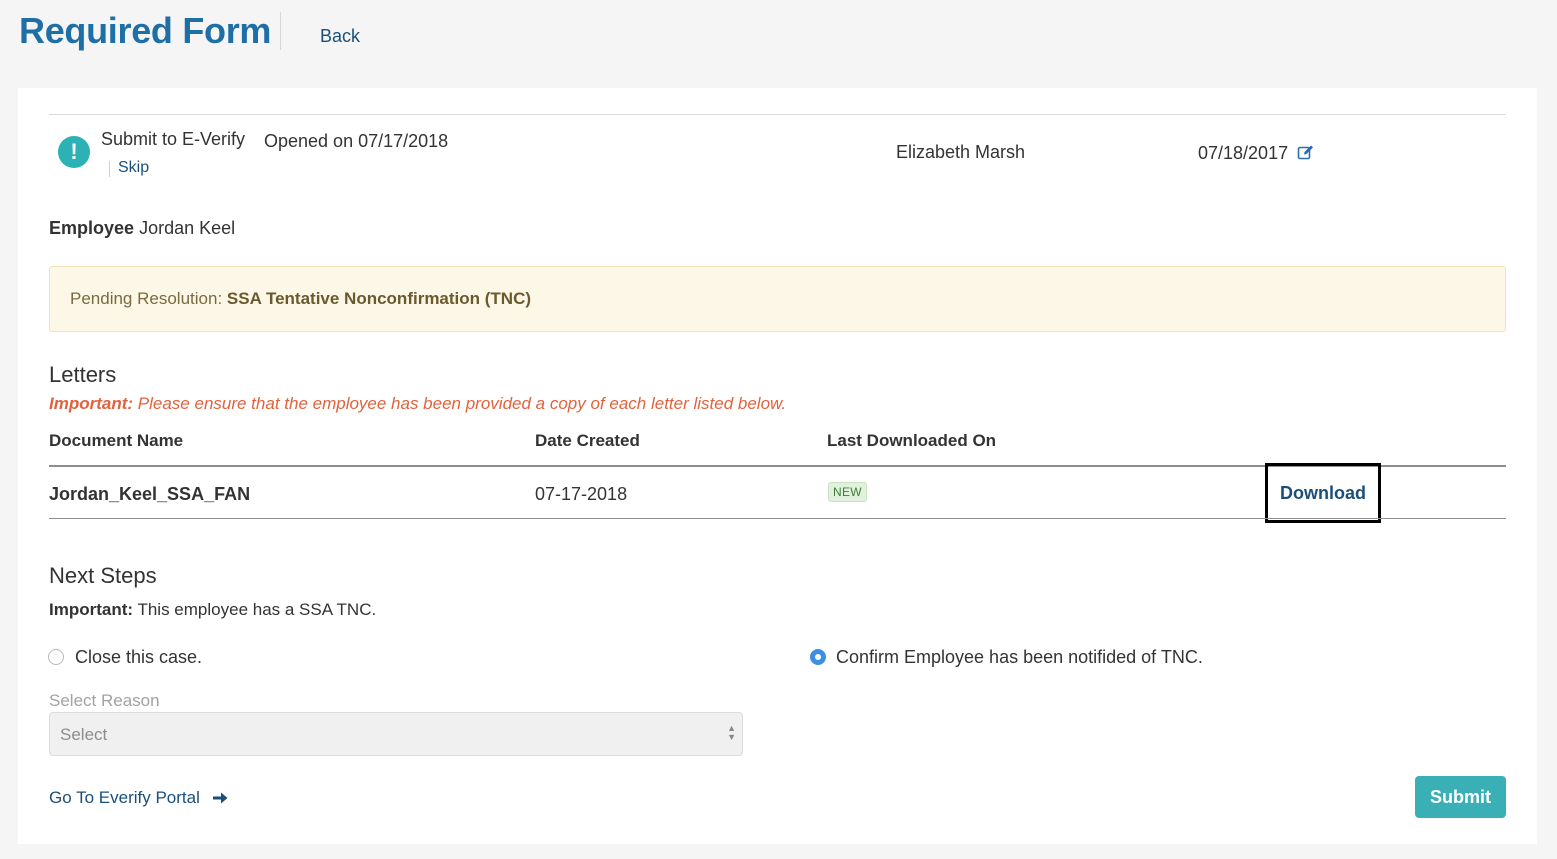  What do you see at coordinates (133, 168) in the screenshot?
I see `skip-link: Skip` at bounding box center [133, 168].